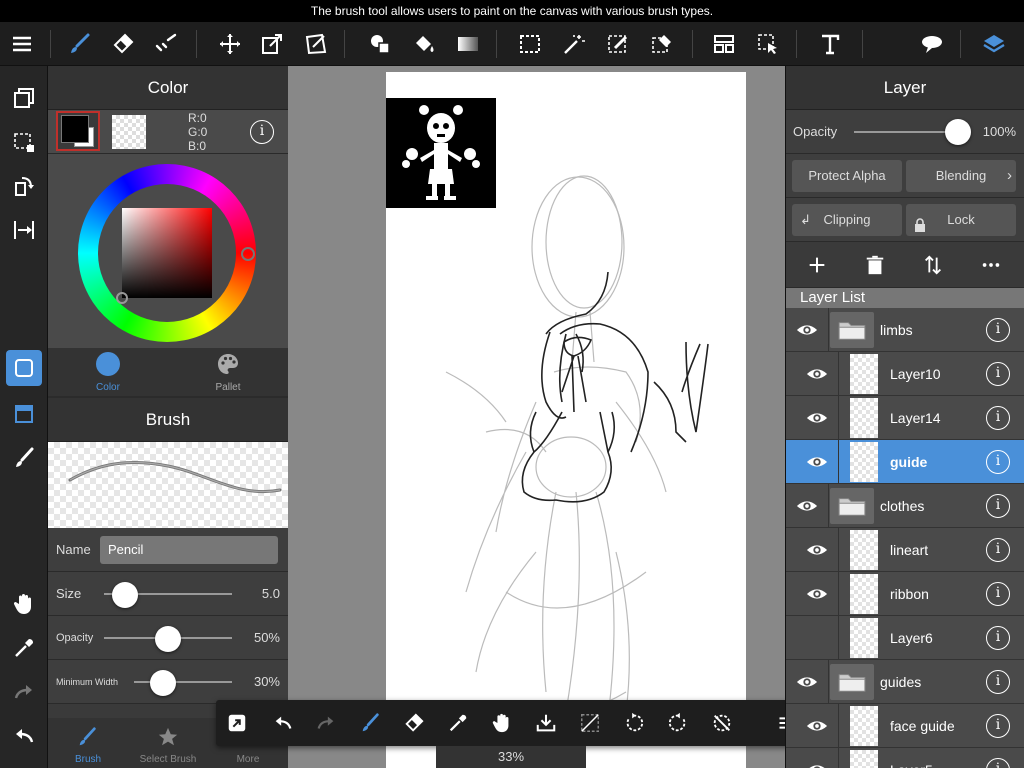  What do you see at coordinates (905, 682) in the screenshot?
I see `layer-row: guides i` at bounding box center [905, 682].